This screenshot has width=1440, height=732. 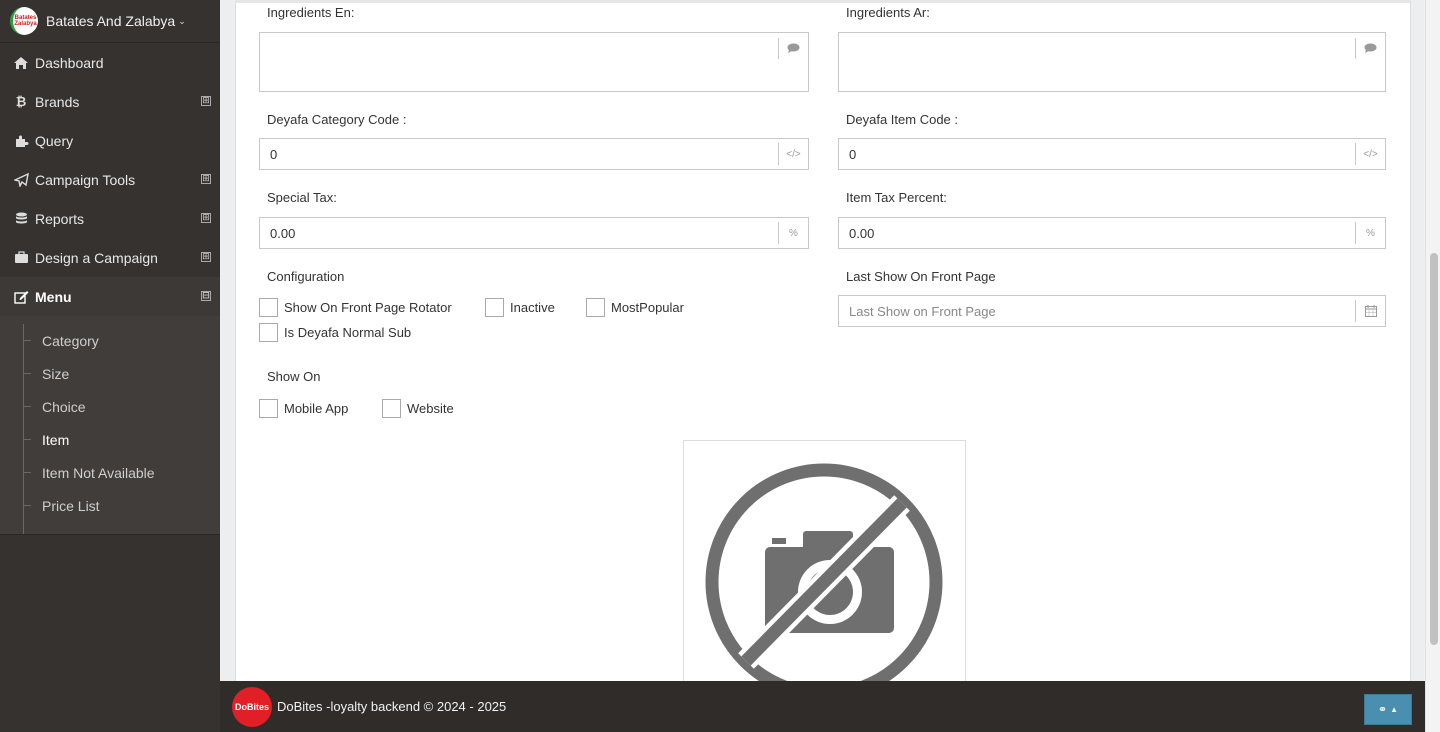 I want to click on nav-design-campaign: Design a Campaign ⊞, so click(x=110, y=257).